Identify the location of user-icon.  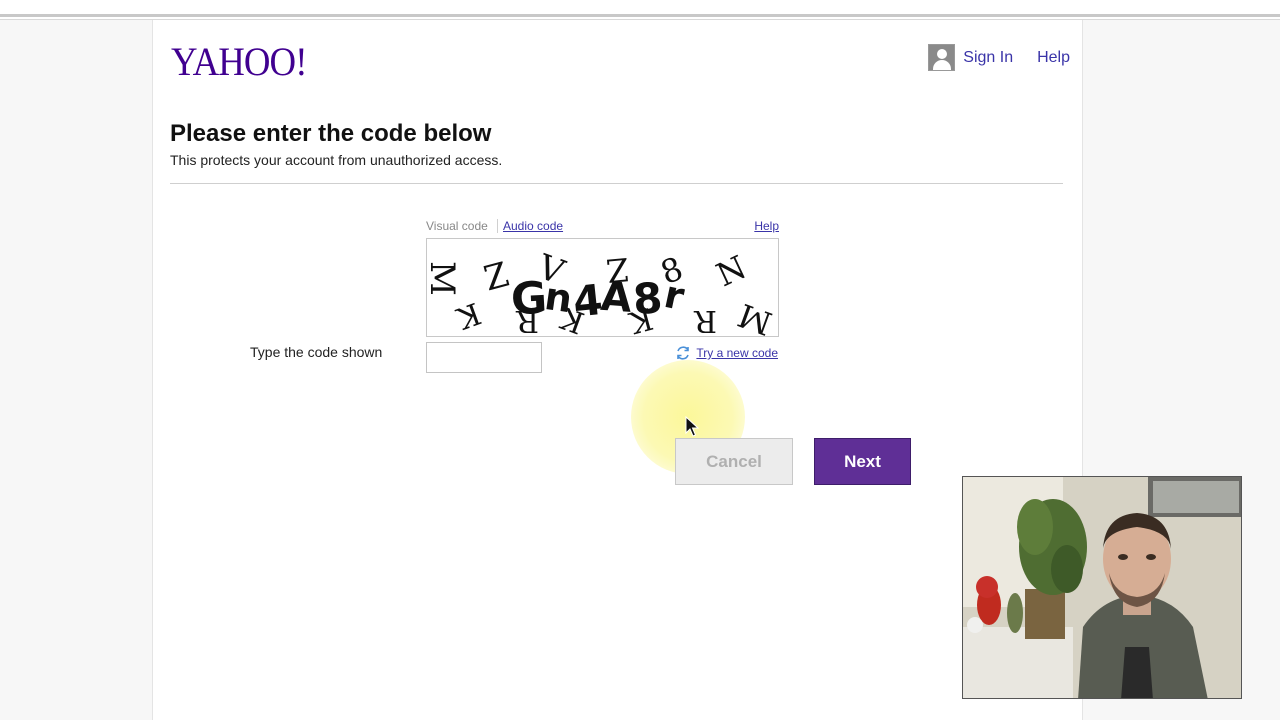
(942, 57).